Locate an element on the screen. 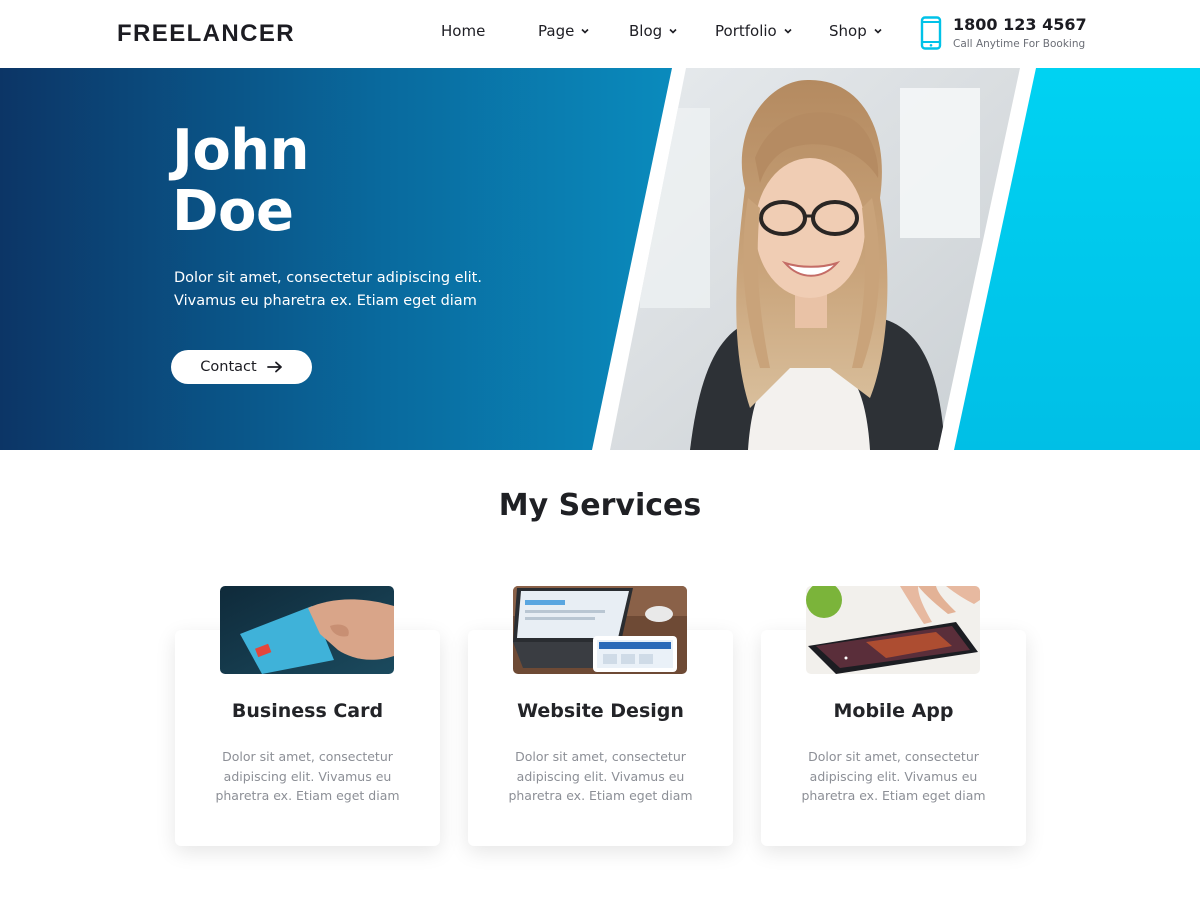 The height and width of the screenshot is (900, 1200). nav-item-shop: Shop is located at coordinates (856, 31).